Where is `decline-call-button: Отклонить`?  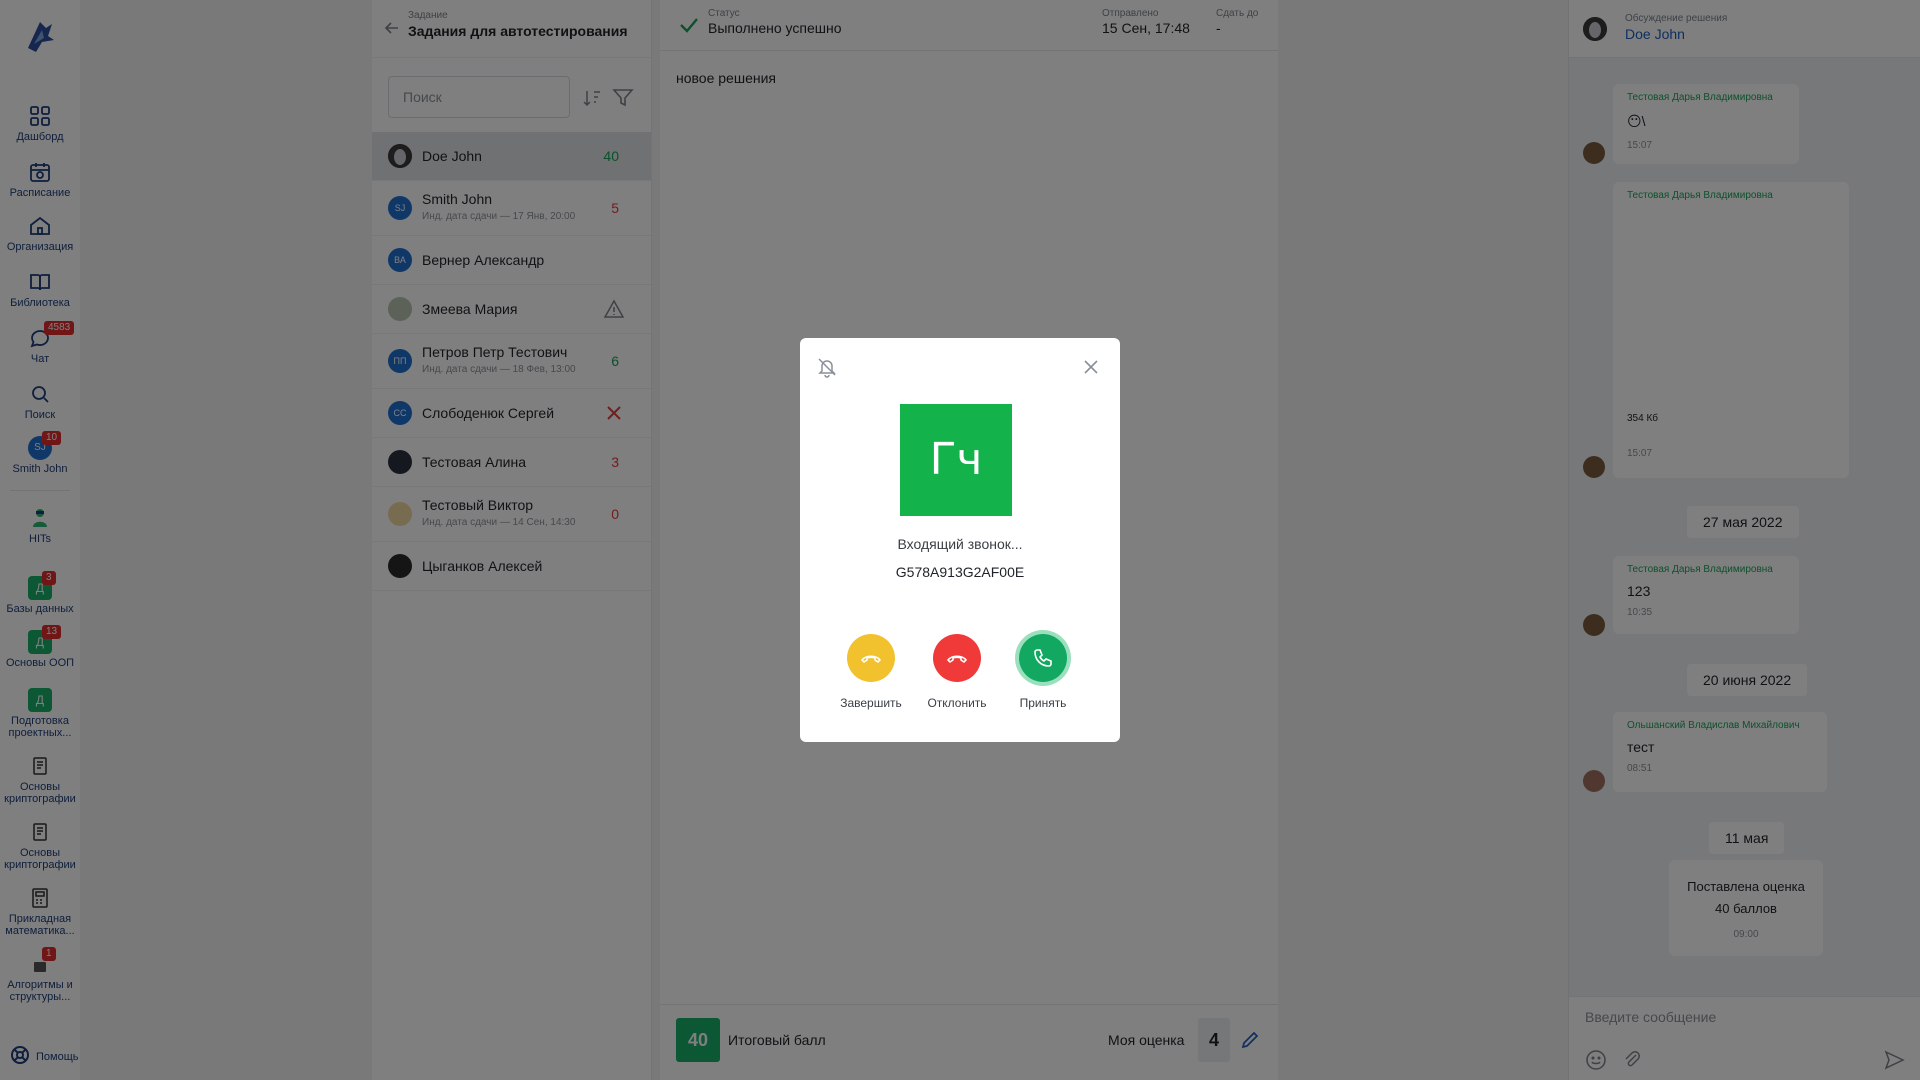 decline-call-button: Отклонить is located at coordinates (957, 672).